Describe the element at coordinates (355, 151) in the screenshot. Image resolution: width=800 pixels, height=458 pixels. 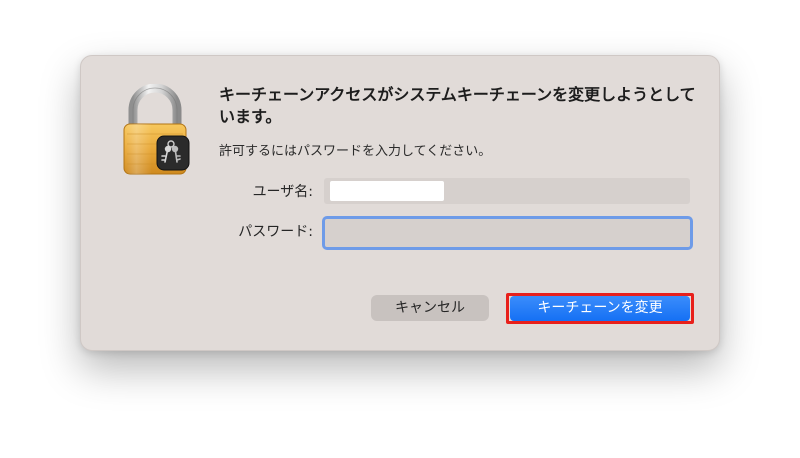
I see `dialog-message: 許可するにはパスワードを入力してください。` at that location.